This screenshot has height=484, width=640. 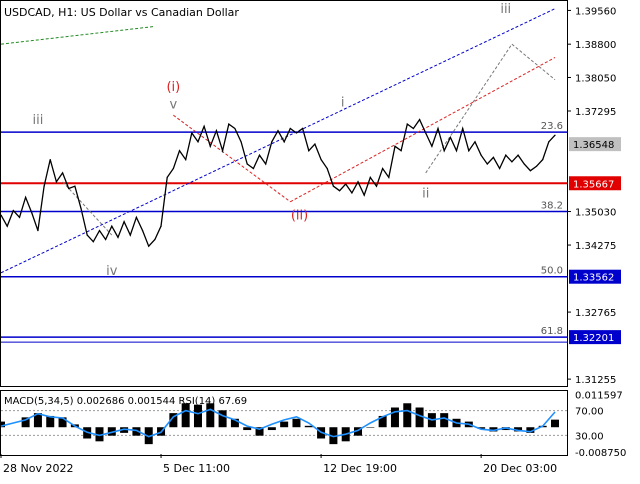 What do you see at coordinates (593, 278) in the screenshot?
I see `price-tag-label-2: 1.33562` at bounding box center [593, 278].